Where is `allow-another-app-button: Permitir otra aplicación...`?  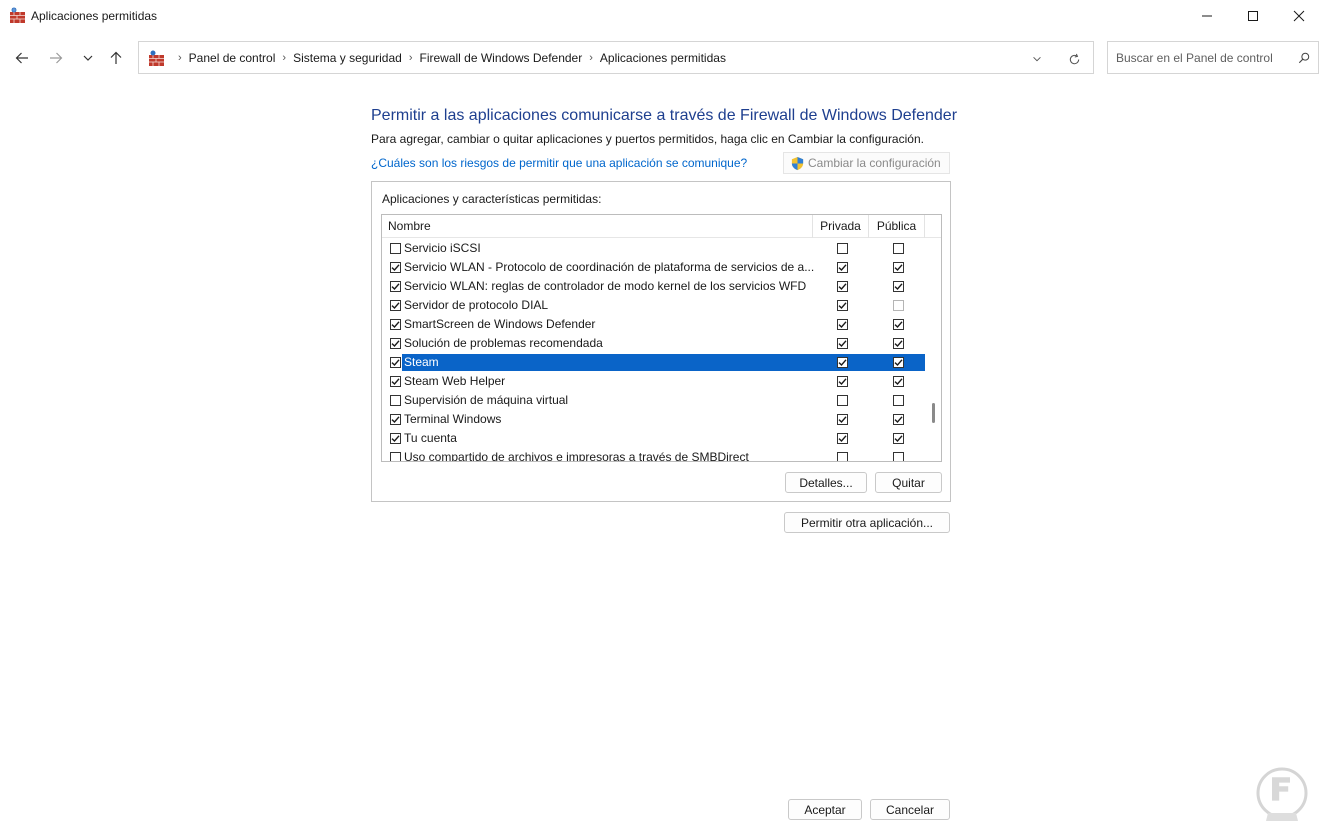 allow-another-app-button: Permitir otra aplicación... is located at coordinates (867, 522).